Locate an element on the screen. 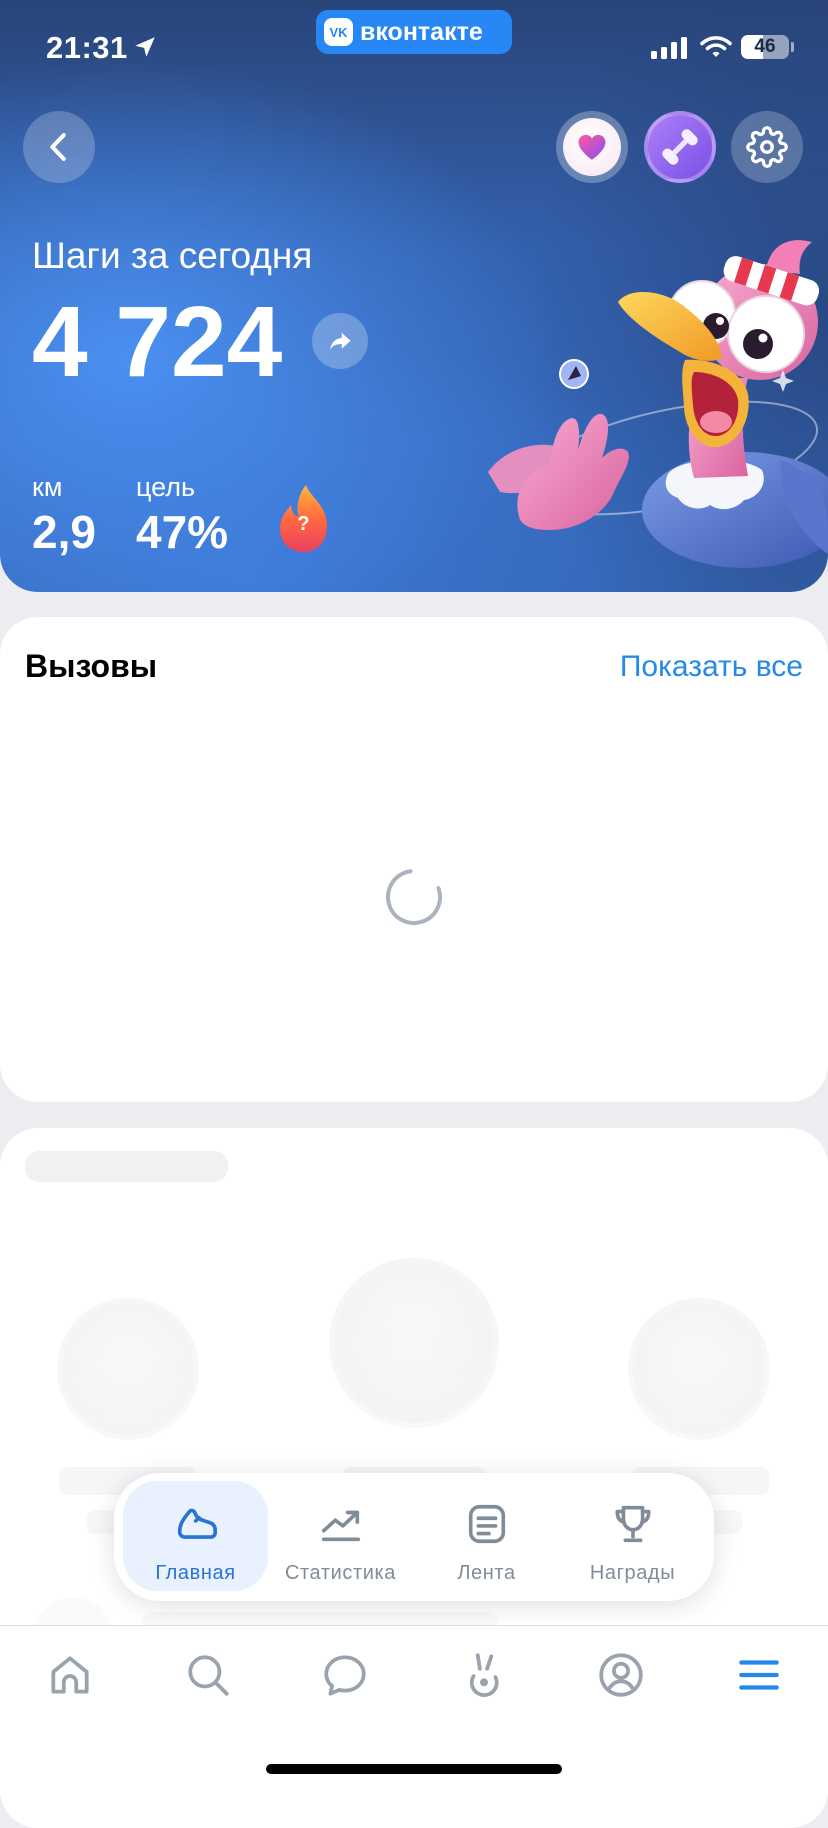 This screenshot has height=1828, width=828. steps-title: Шаги за сегодня is located at coordinates (172, 255).